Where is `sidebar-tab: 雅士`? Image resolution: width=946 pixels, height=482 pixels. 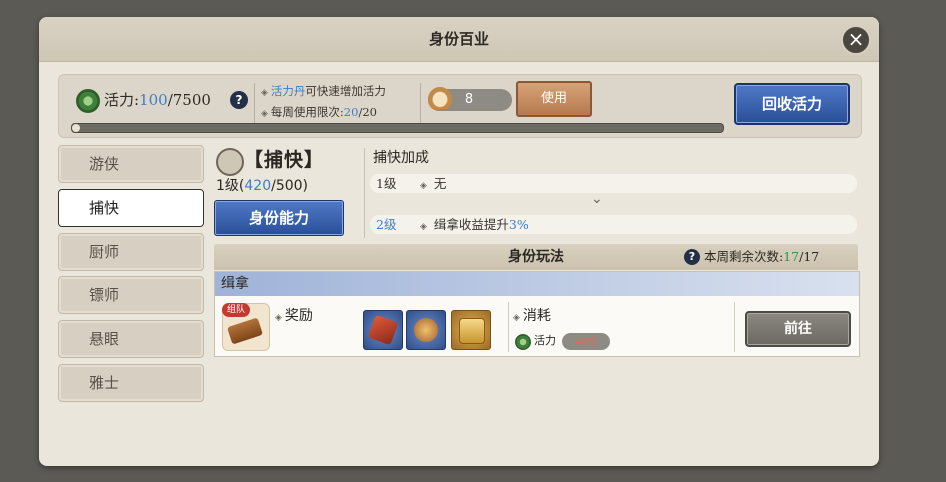
sidebar-tab: 雅士 is located at coordinates (131, 383).